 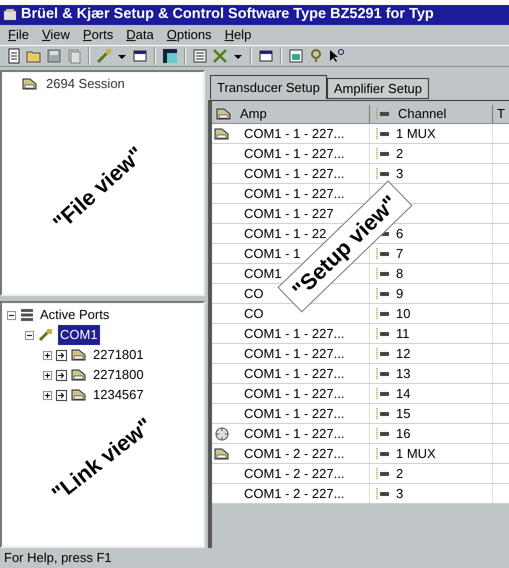 What do you see at coordinates (75, 315) in the screenshot?
I see `tree-item: Active Ports` at bounding box center [75, 315].